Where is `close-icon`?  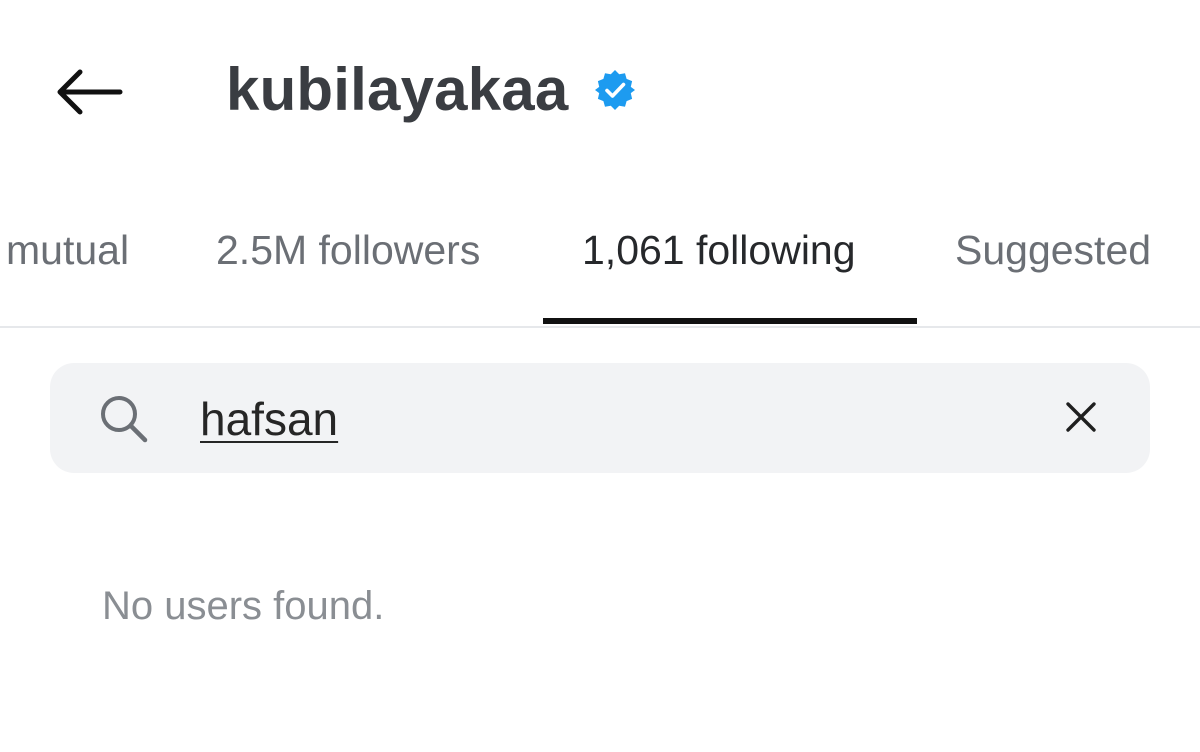 close-icon is located at coordinates (1081, 417).